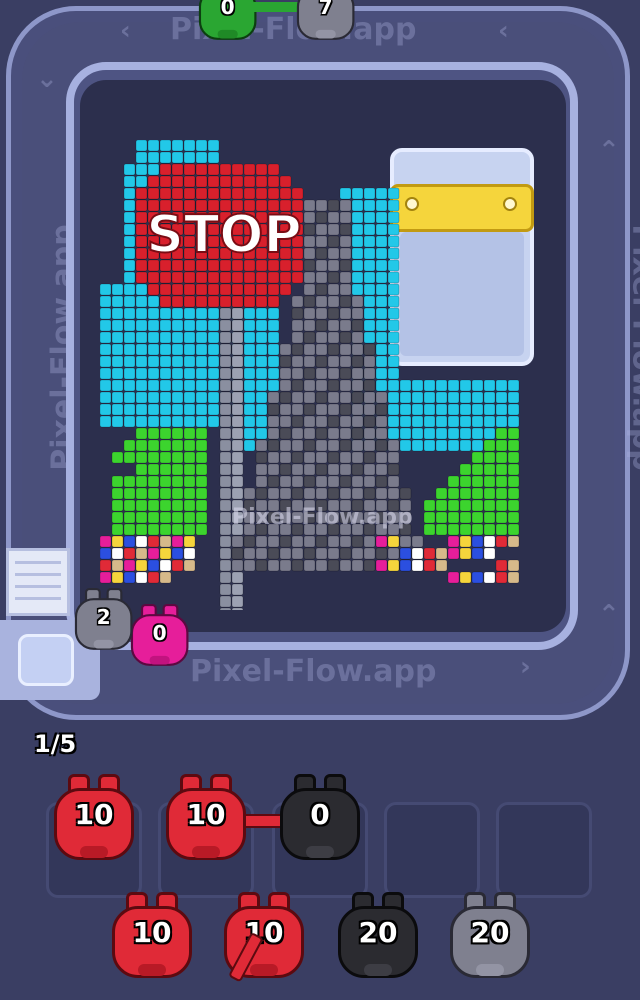 The image size is (640, 1000). Describe the element at coordinates (159, 637) in the screenshot. I see `dispenser-pig: 0` at that location.